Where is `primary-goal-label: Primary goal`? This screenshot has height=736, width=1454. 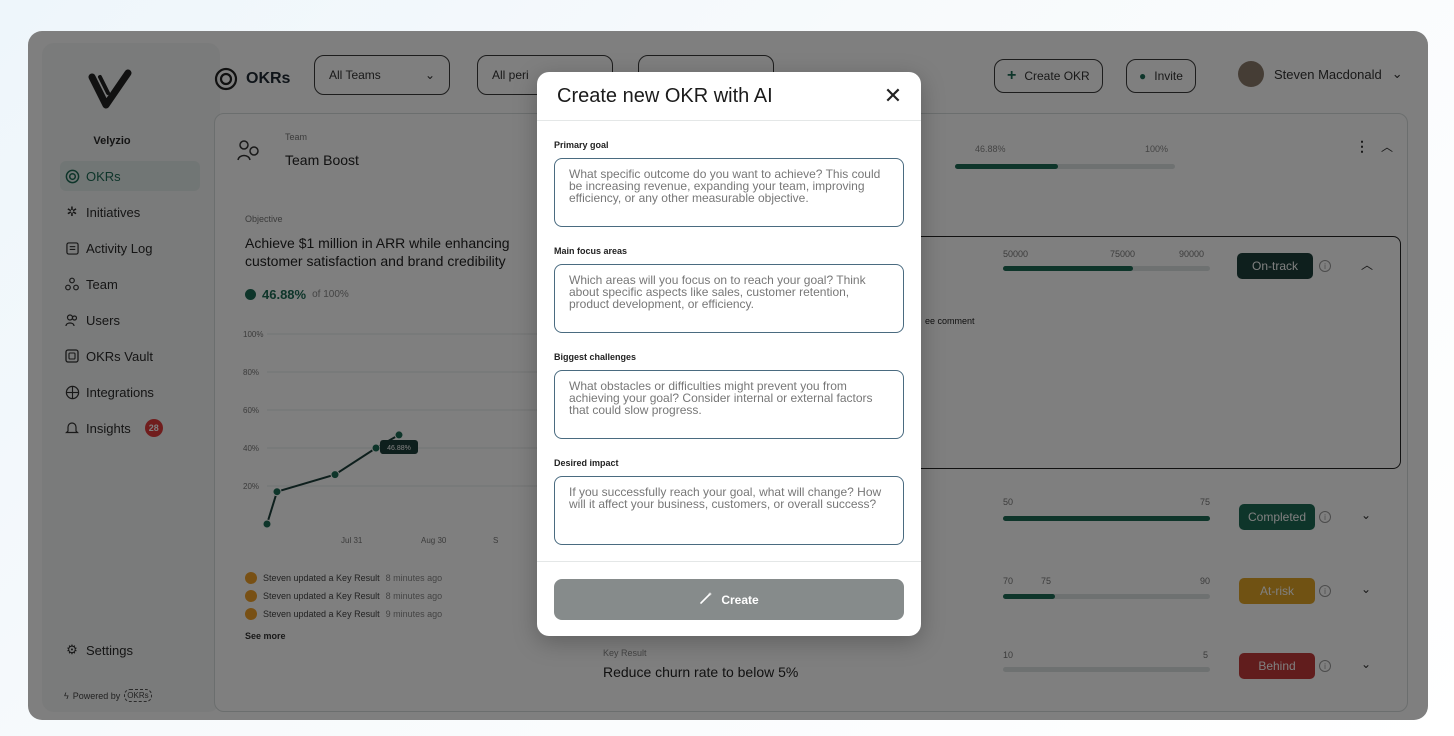 primary-goal-label: Primary goal is located at coordinates (581, 145).